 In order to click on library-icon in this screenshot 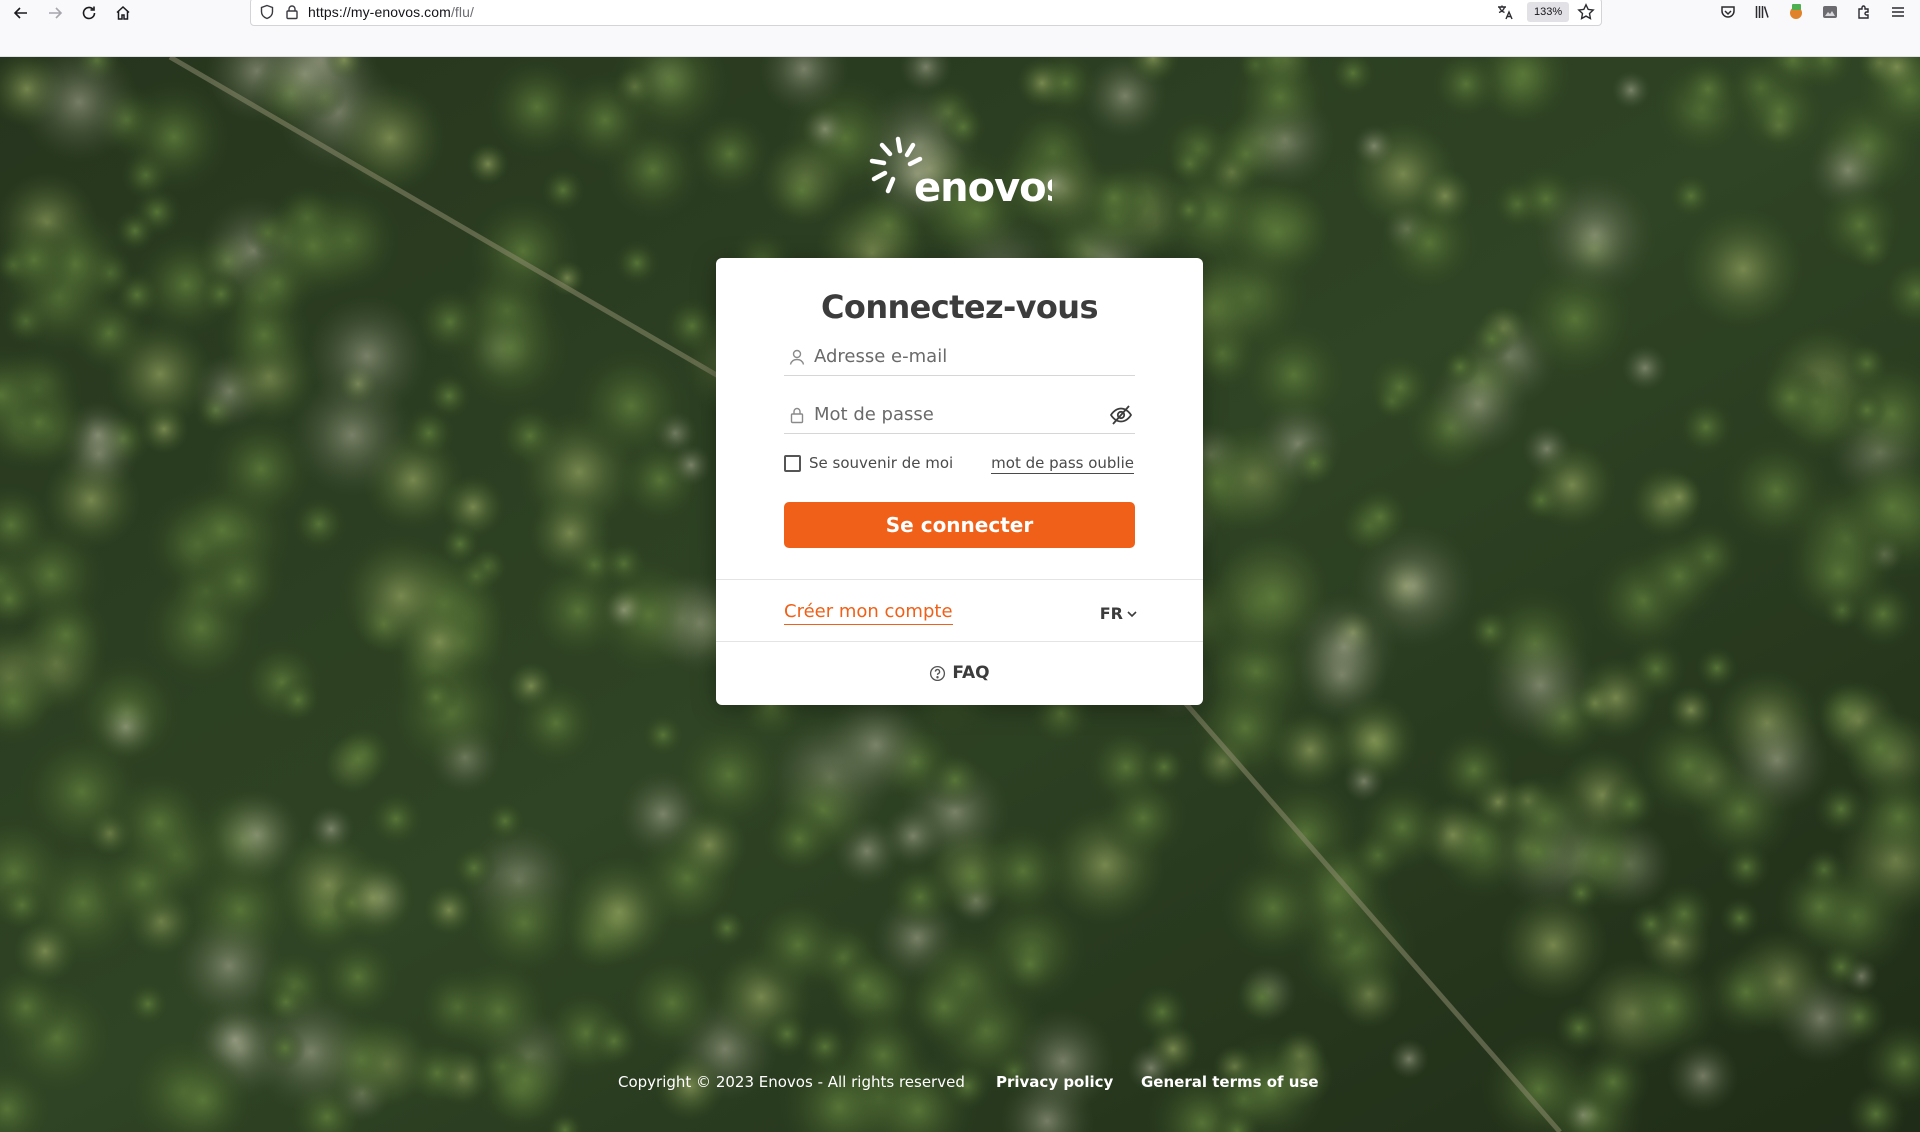, I will do `click(1762, 12)`.